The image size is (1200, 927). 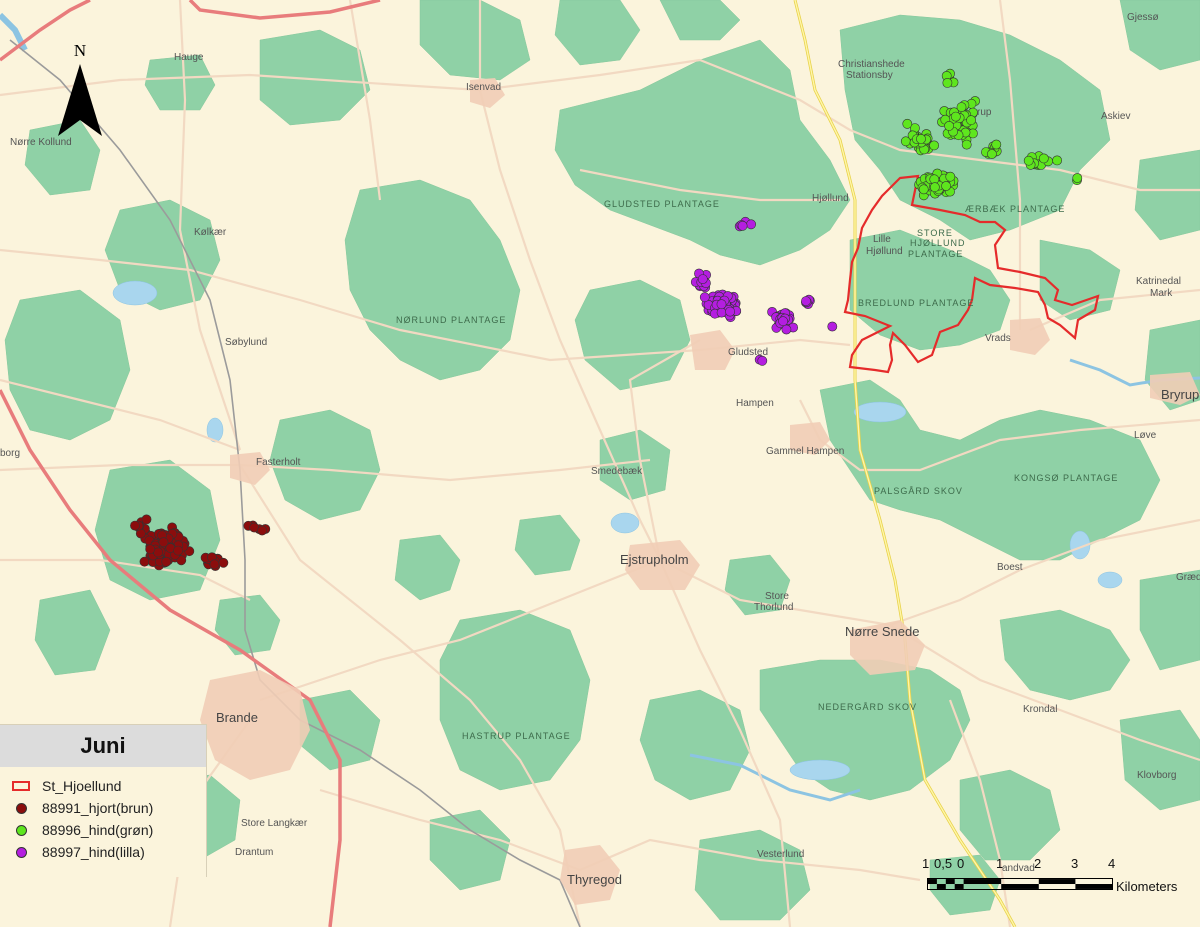 I want to click on scale-number: 2, so click(x=1038, y=863).